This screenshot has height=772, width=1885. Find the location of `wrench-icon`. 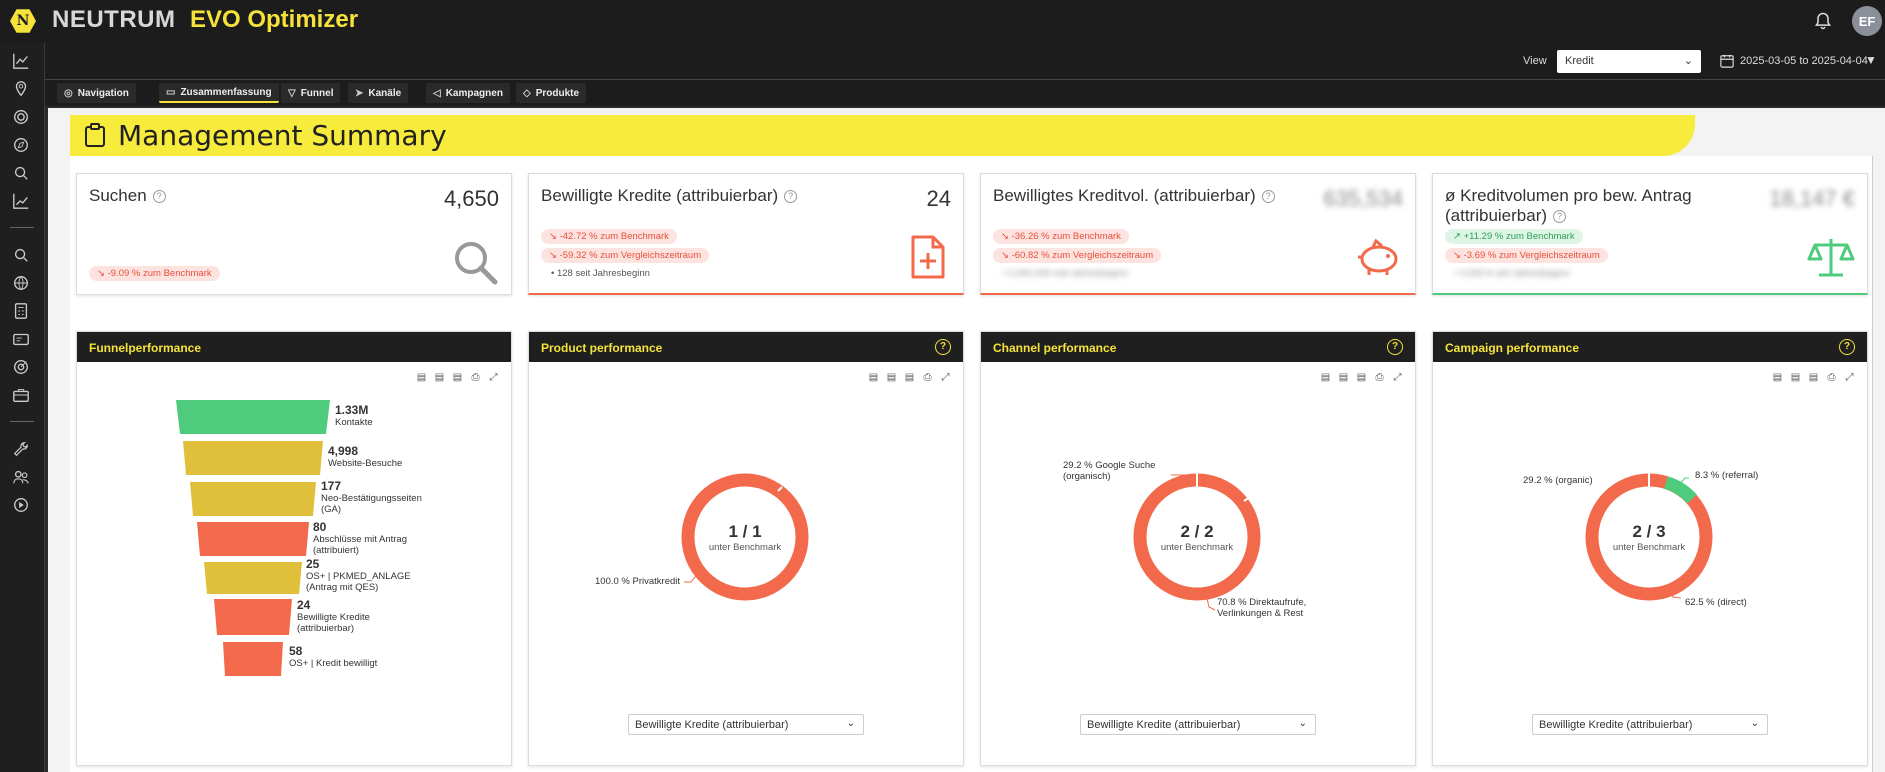

wrench-icon is located at coordinates (21, 449).